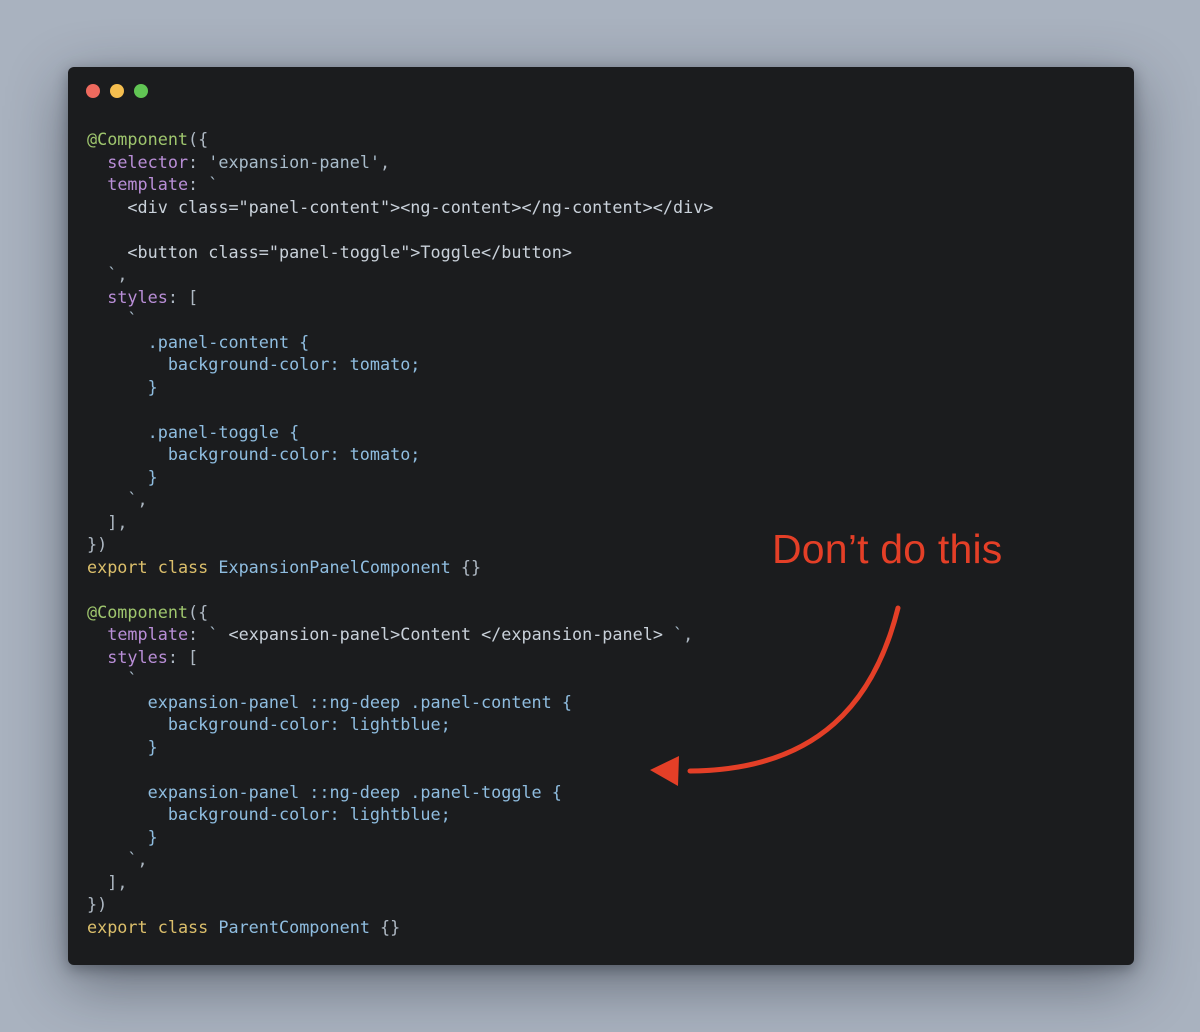  Describe the element at coordinates (334, 566) in the screenshot. I see `code-token: ExpansionPanelComponent` at that location.